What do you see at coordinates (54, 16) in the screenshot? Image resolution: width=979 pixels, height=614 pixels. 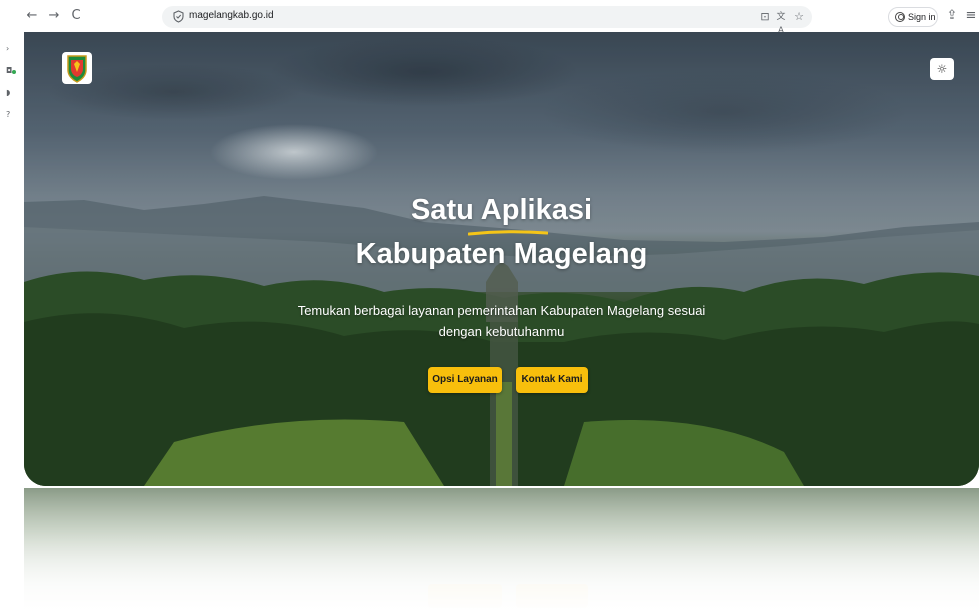 I see `forward-arrow-icon: →` at bounding box center [54, 16].